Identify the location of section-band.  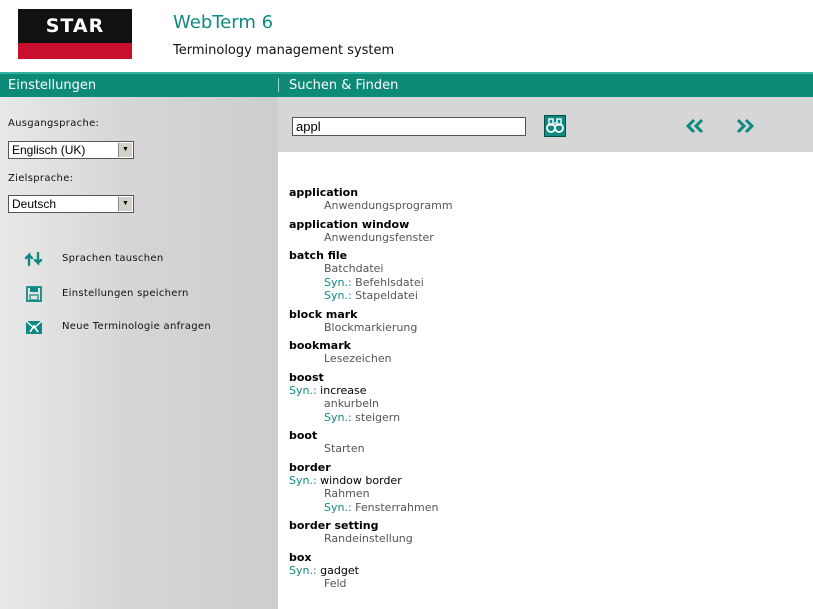
(406, 84).